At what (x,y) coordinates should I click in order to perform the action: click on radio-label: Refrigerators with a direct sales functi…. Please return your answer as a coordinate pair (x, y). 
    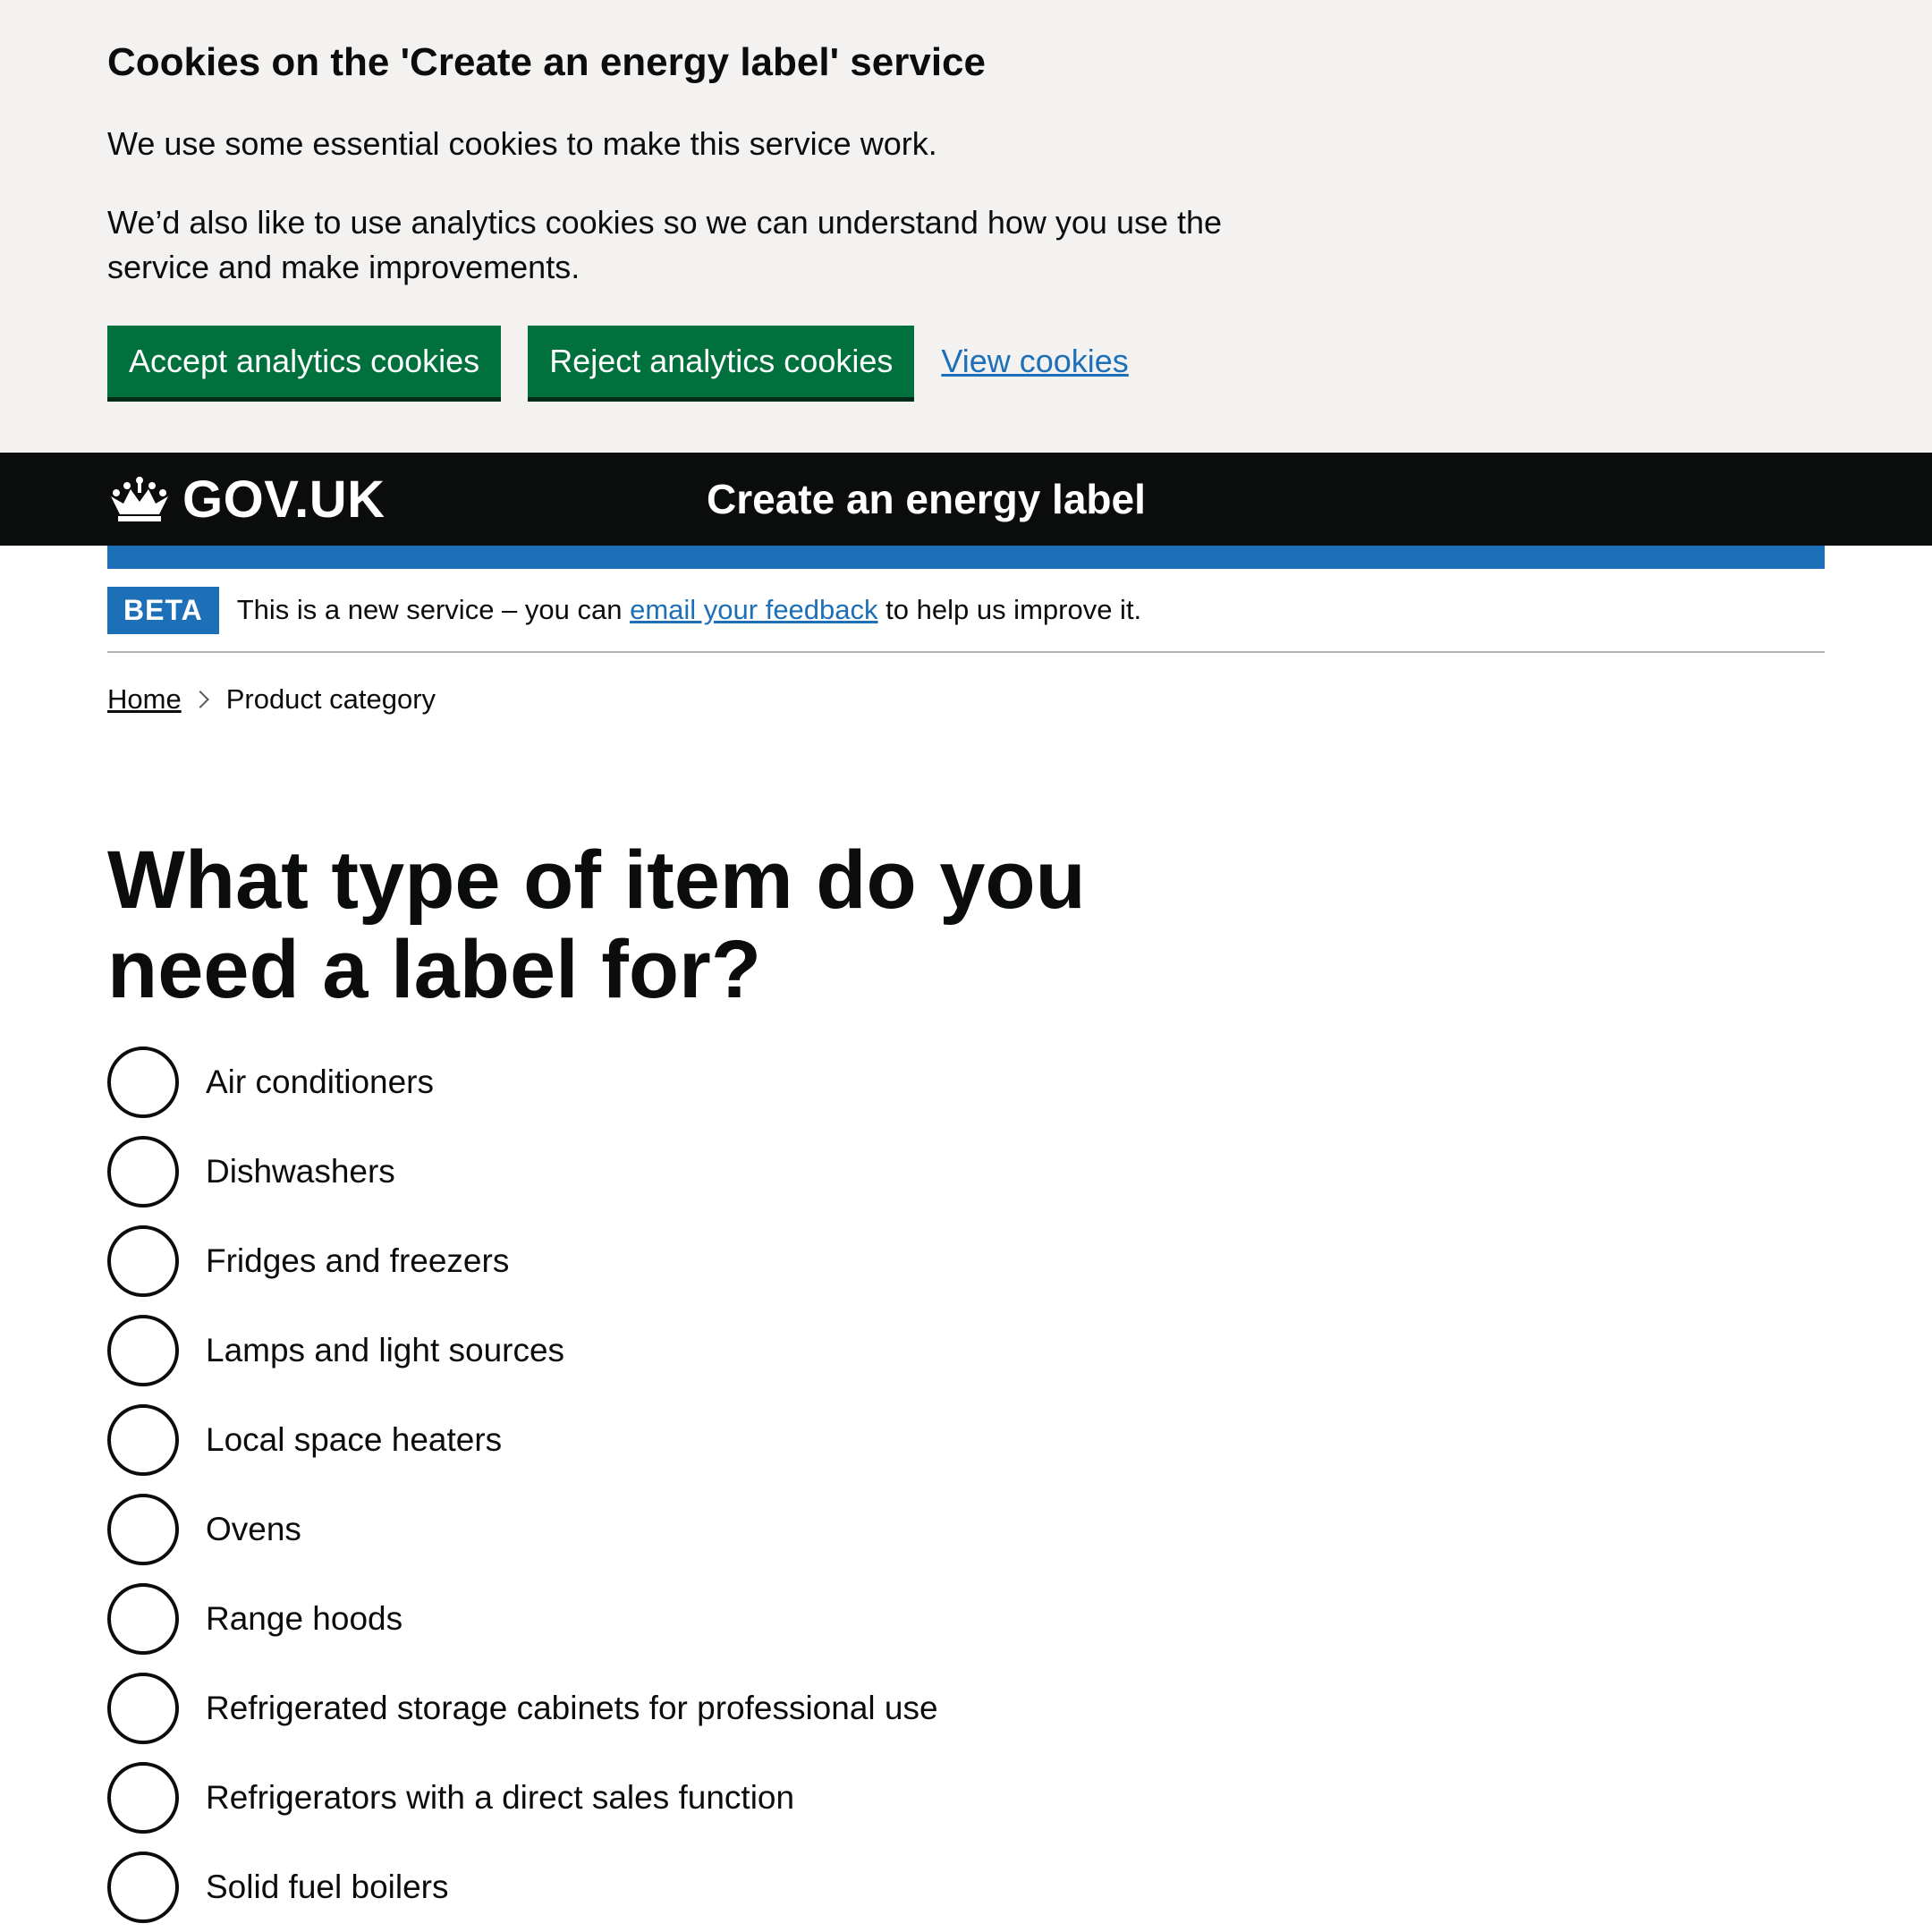
    Looking at the image, I should click on (500, 1798).